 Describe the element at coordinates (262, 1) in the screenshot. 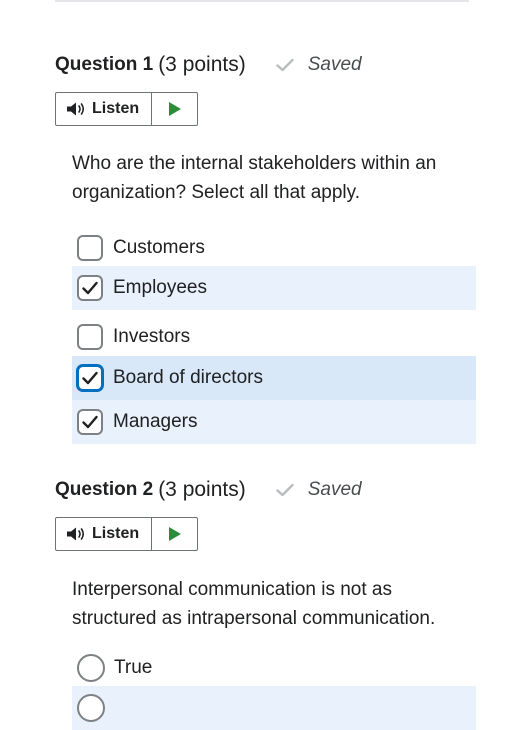

I see `top-divider` at that location.